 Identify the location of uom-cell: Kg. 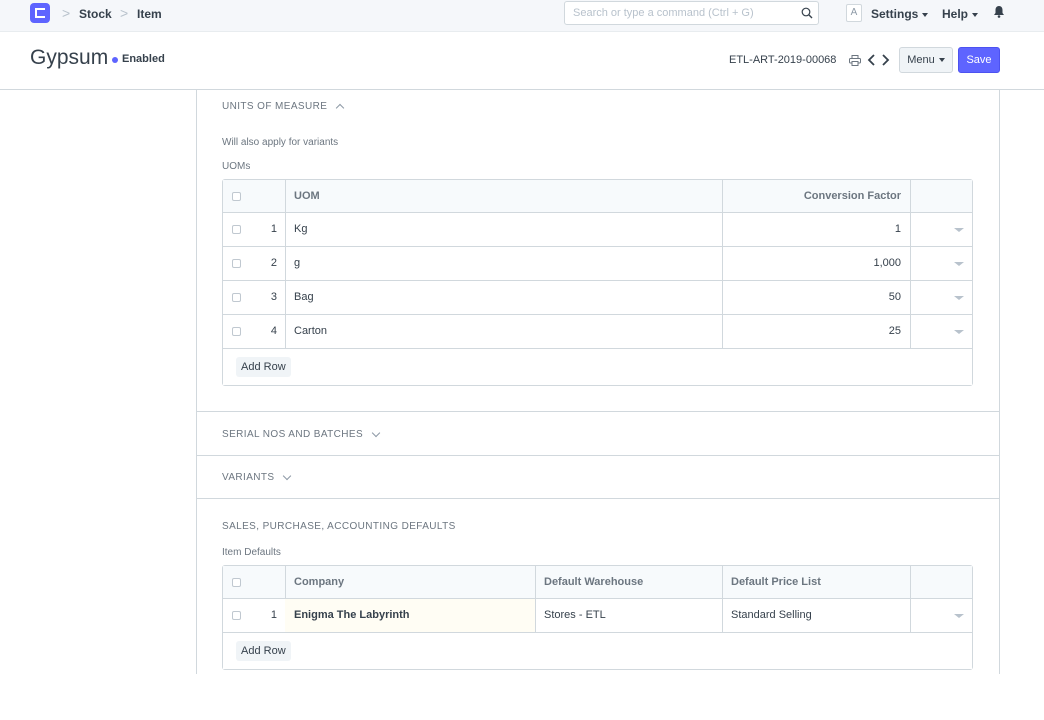
(503, 229).